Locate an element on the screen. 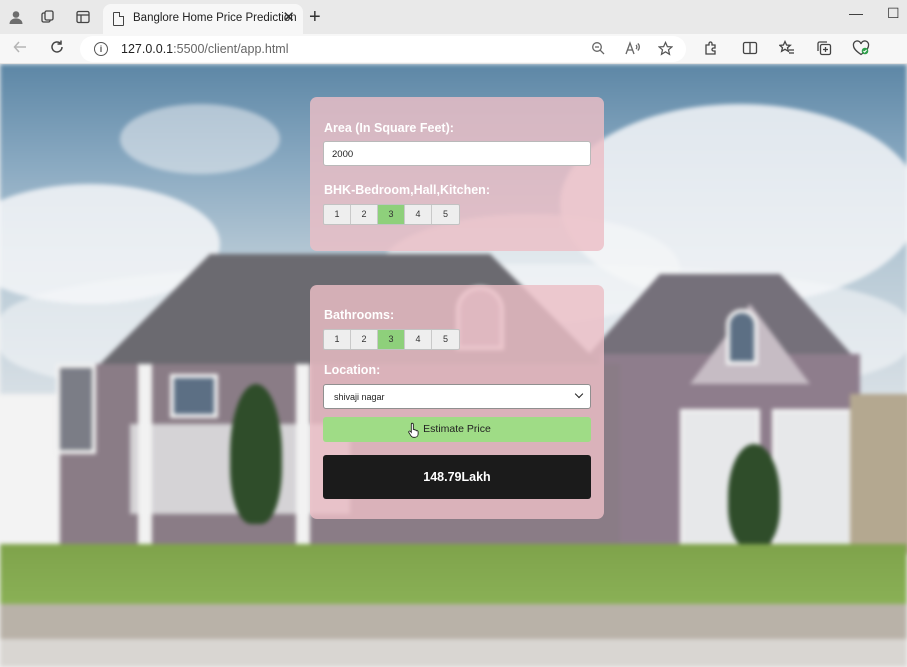 The image size is (907, 667). extensions-icon is located at coordinates (711, 50).